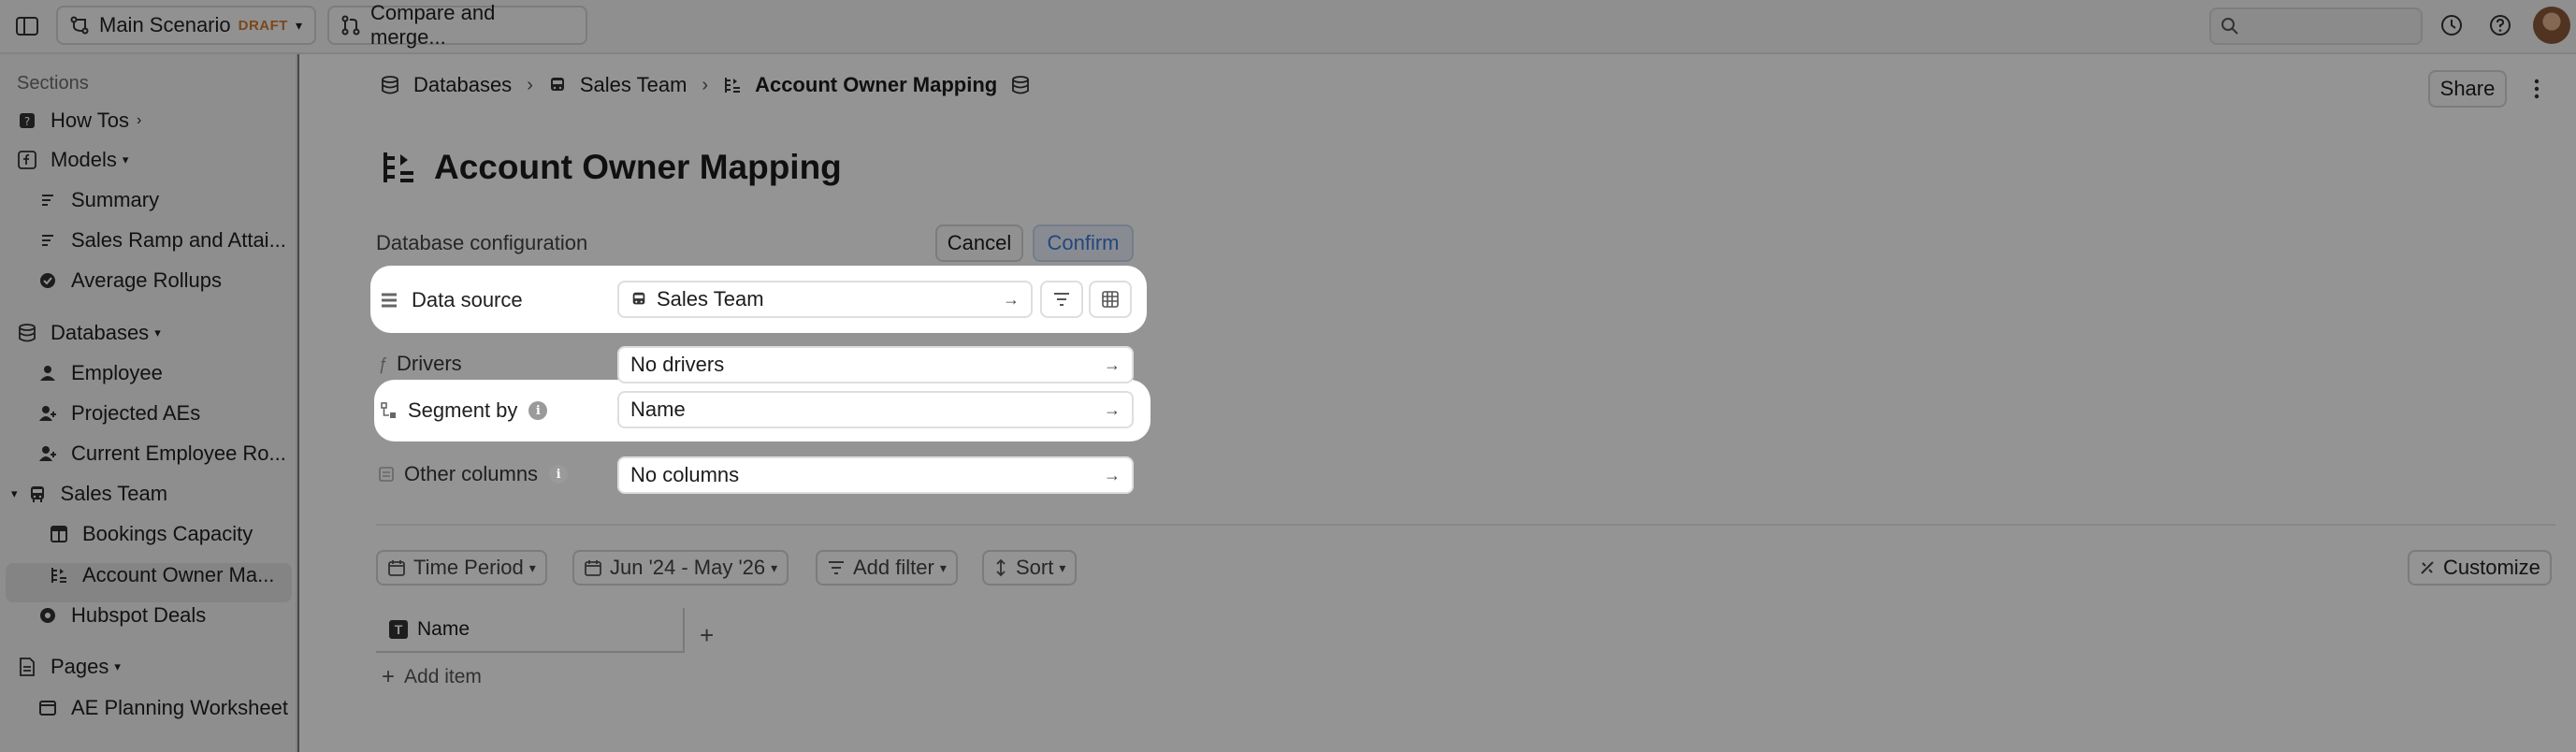 The width and height of the screenshot is (2576, 752). Describe the element at coordinates (1465, 525) in the screenshot. I see `divider` at that location.